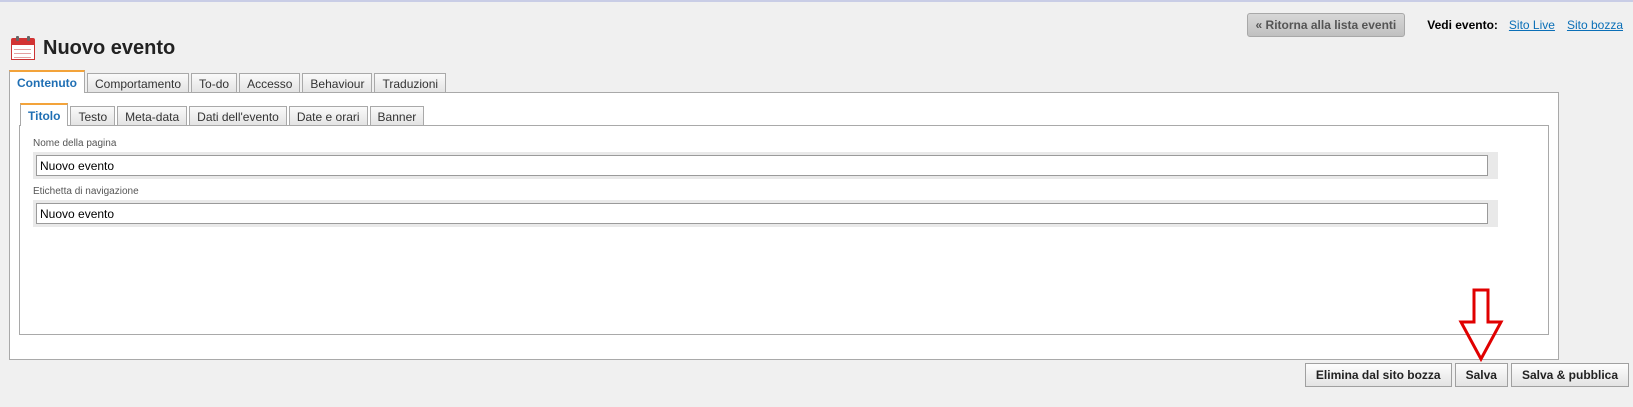  I want to click on page-title-text: Nuovo evento, so click(109, 47).